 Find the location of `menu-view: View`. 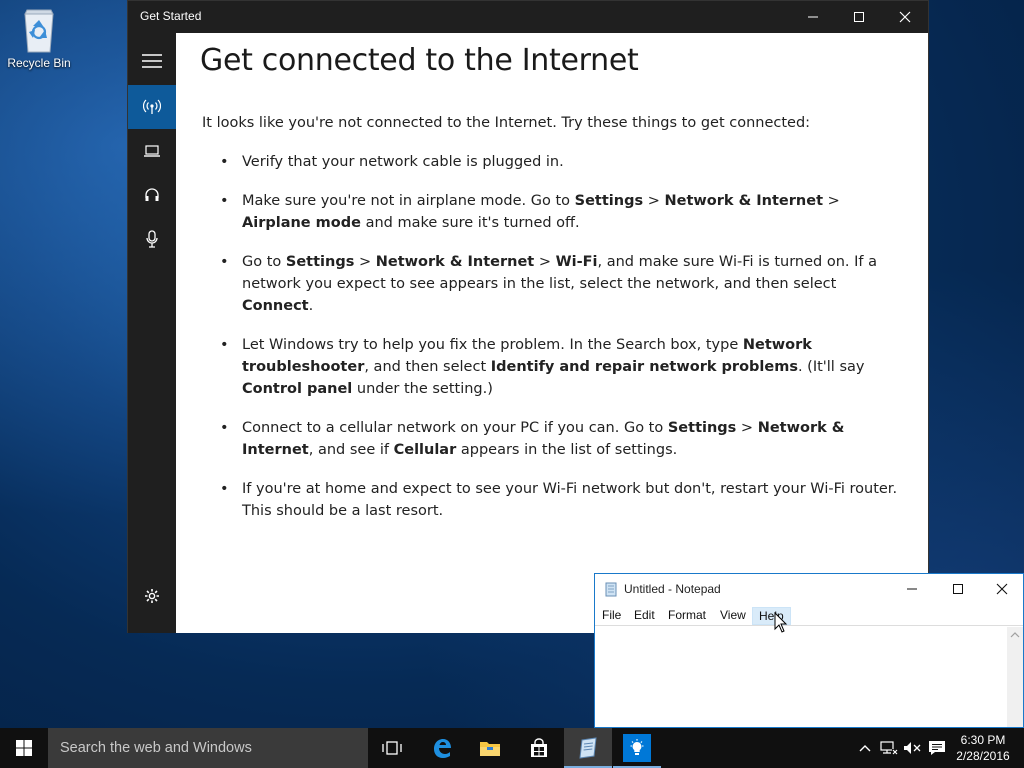

menu-view: View is located at coordinates (733, 616).